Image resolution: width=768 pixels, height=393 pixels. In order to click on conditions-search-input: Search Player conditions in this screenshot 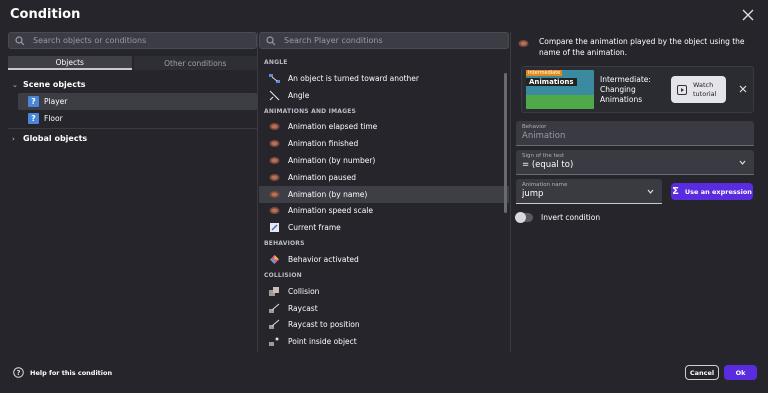, I will do `click(384, 40)`.